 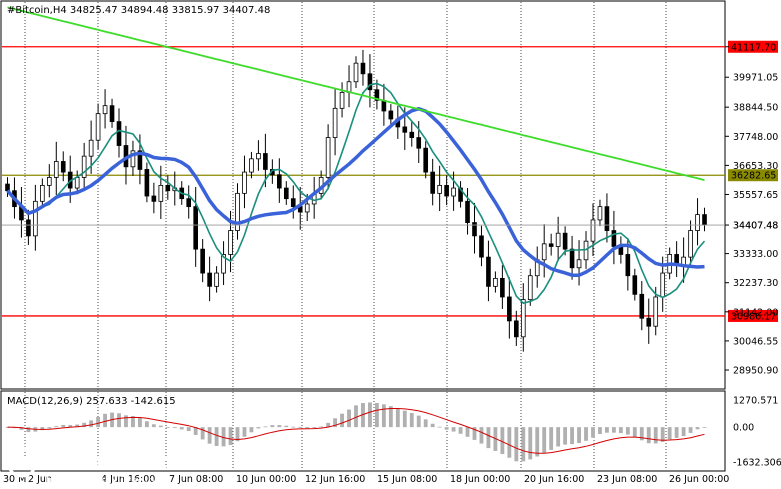 I want to click on time-label-3: 7 Jun 08:00, so click(x=196, y=479).